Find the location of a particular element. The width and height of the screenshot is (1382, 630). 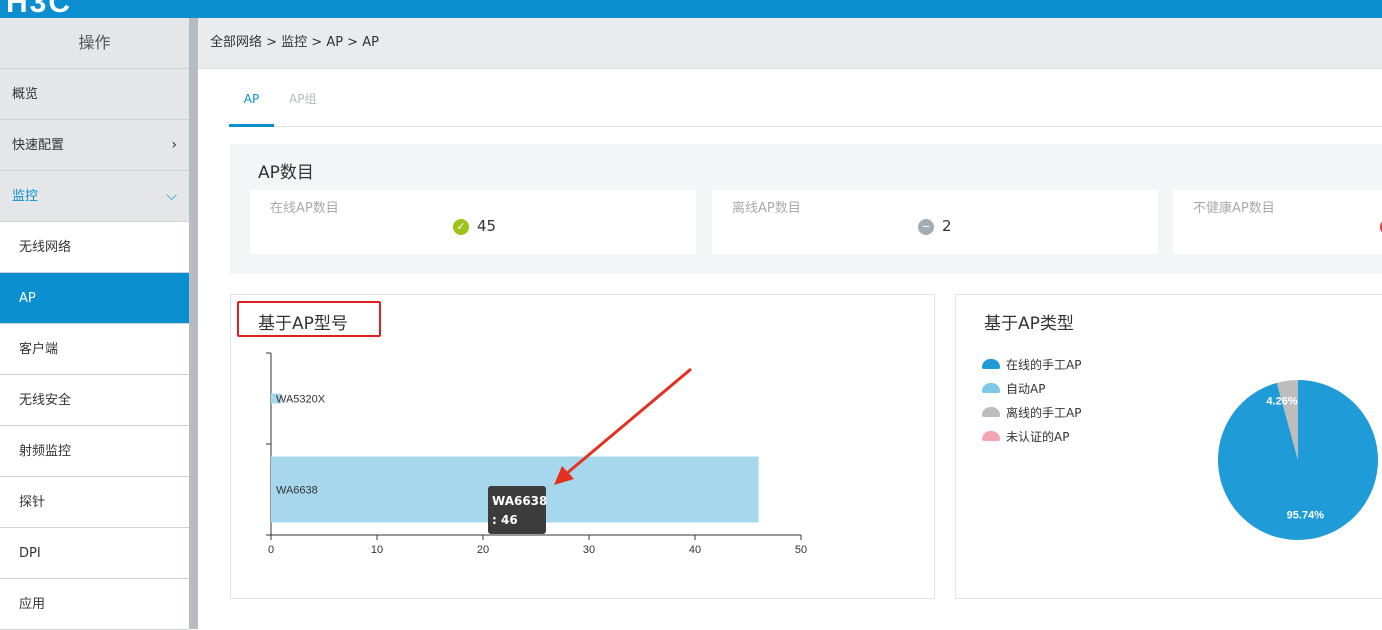

sidebar-item-label: 无线安全 is located at coordinates (45, 400).